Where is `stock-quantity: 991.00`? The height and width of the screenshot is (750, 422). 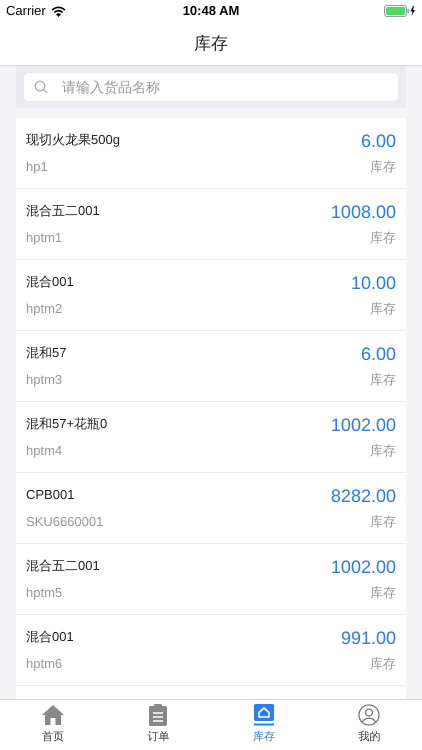 stock-quantity: 991.00 is located at coordinates (368, 638).